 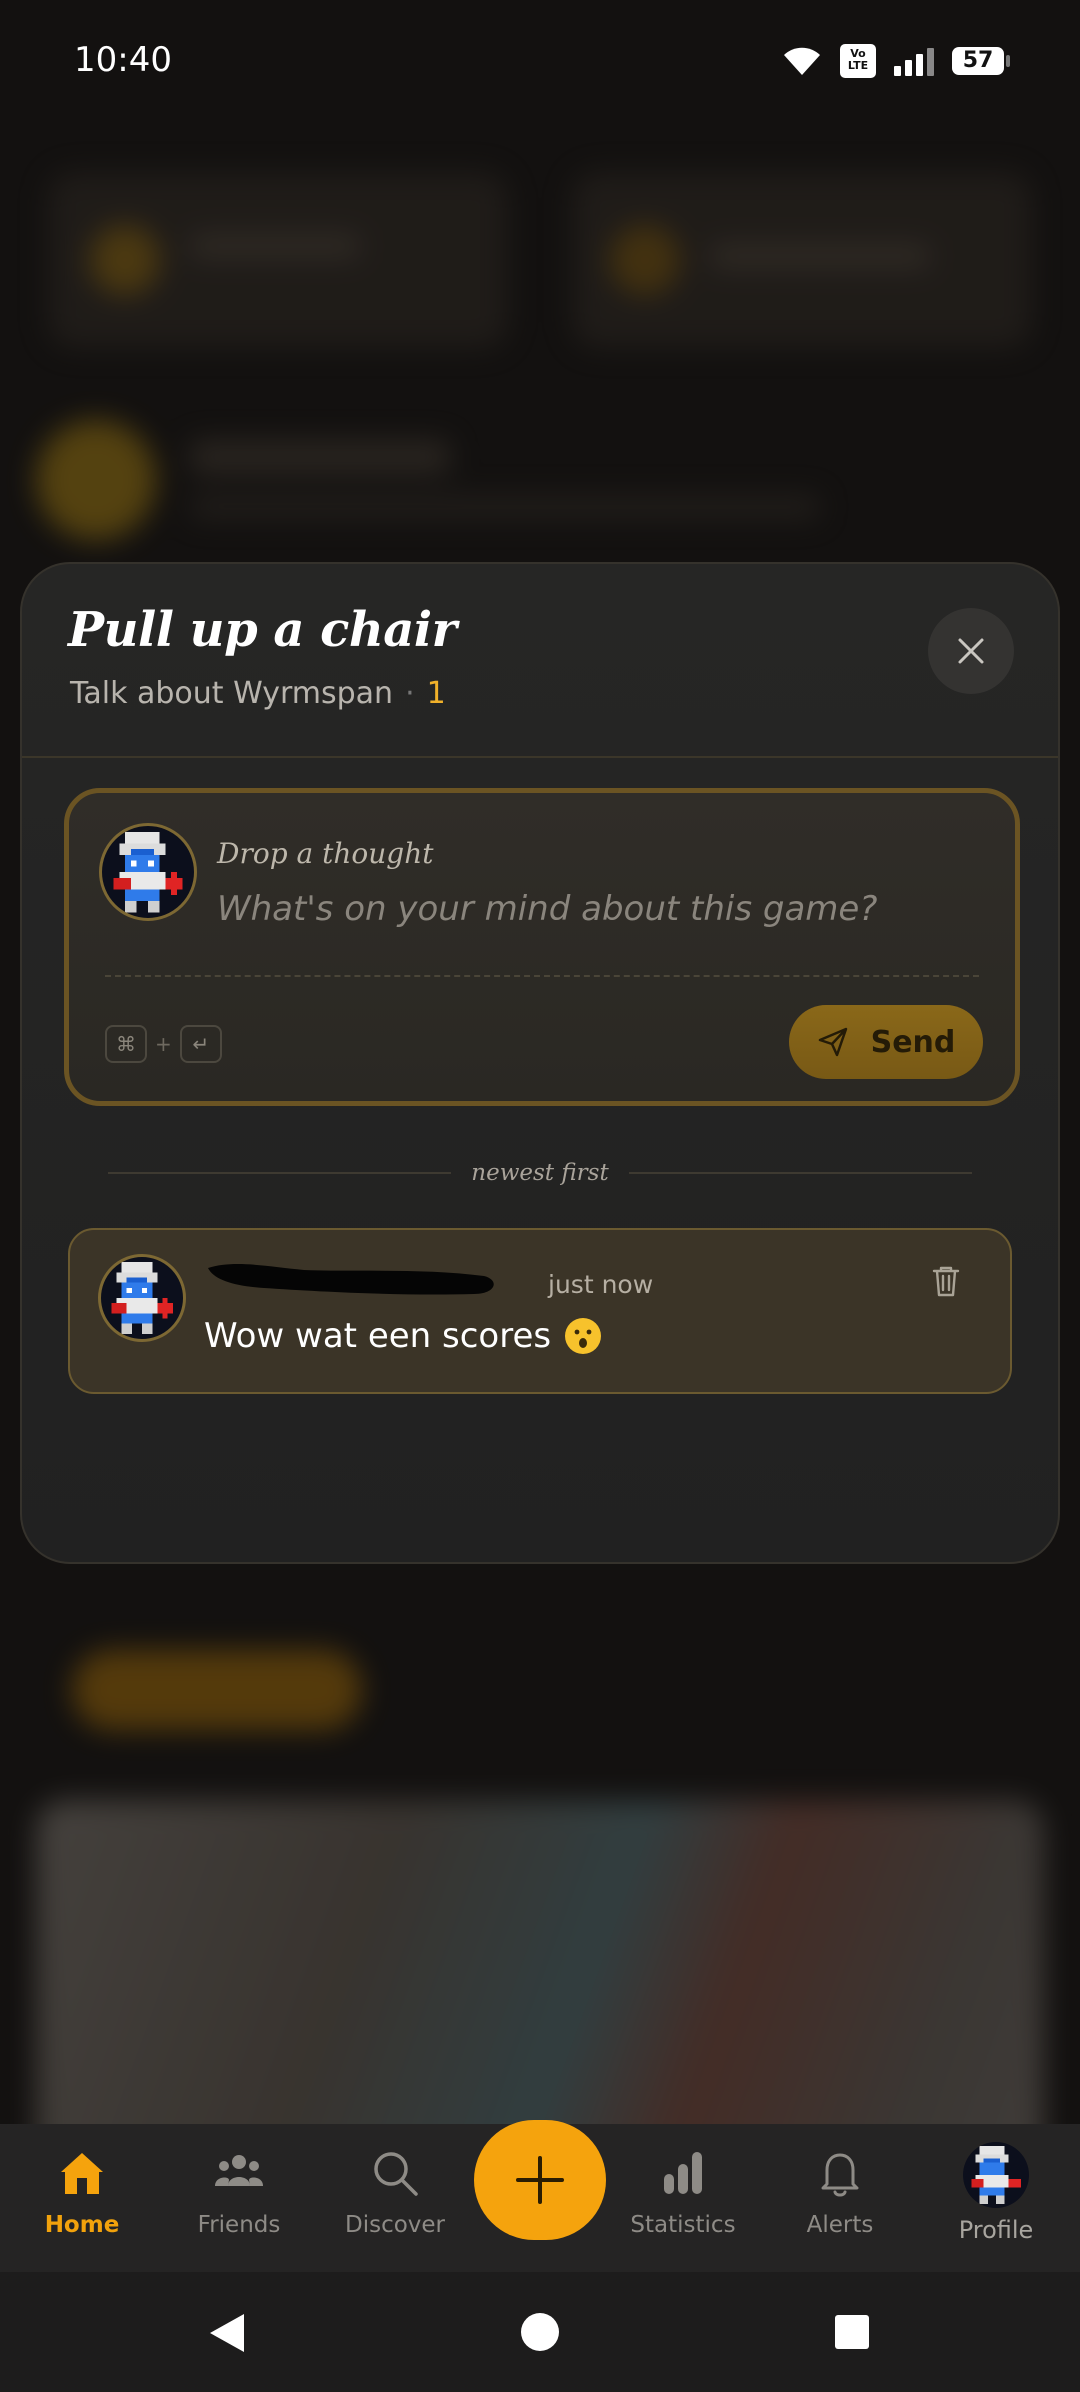 I want to click on back-icon, so click(x=226, y=2333).